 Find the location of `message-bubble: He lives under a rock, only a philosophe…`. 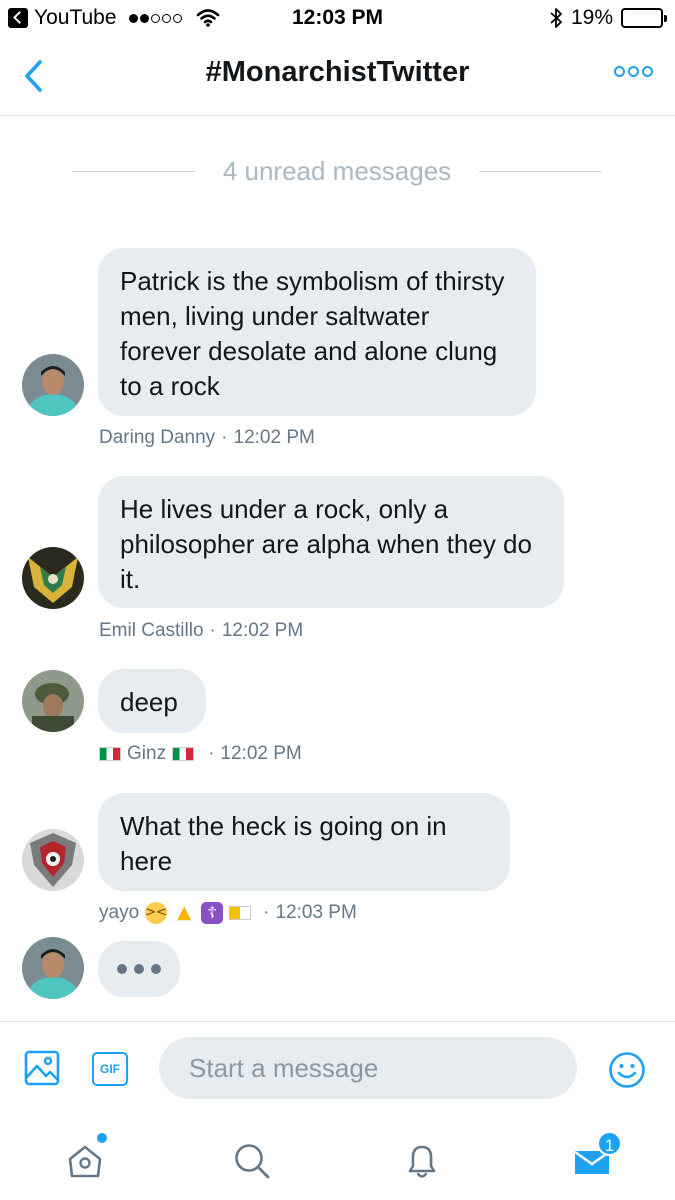

message-bubble: He lives under a rock, only a philosophe… is located at coordinates (331, 542).